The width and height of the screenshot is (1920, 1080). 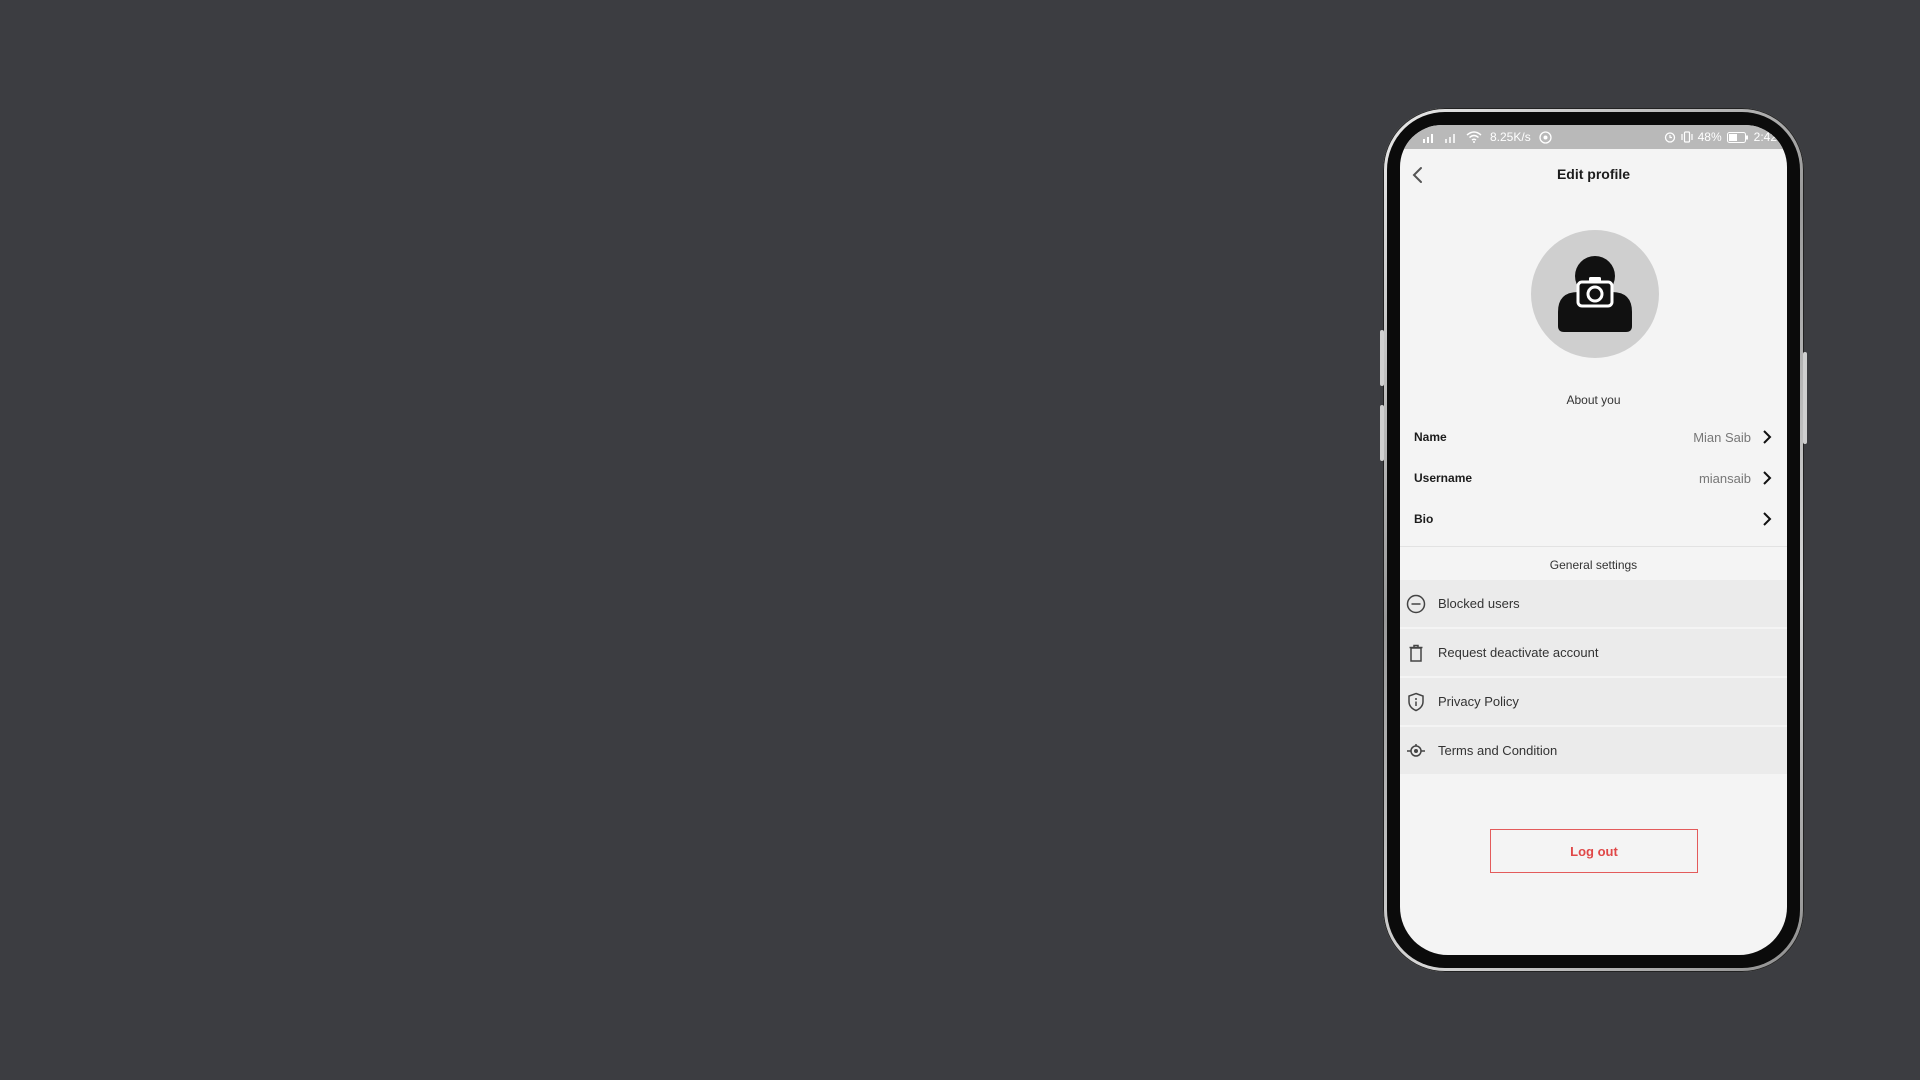 What do you see at coordinates (1687, 137) in the screenshot?
I see `vibrate-icon` at bounding box center [1687, 137].